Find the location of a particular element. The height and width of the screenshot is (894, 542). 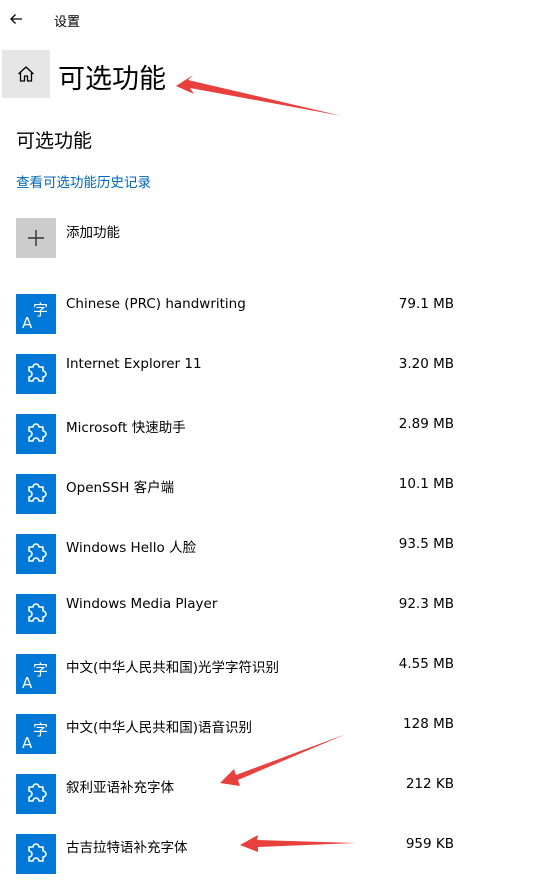

feature-size: 92.3 MB is located at coordinates (426, 604).